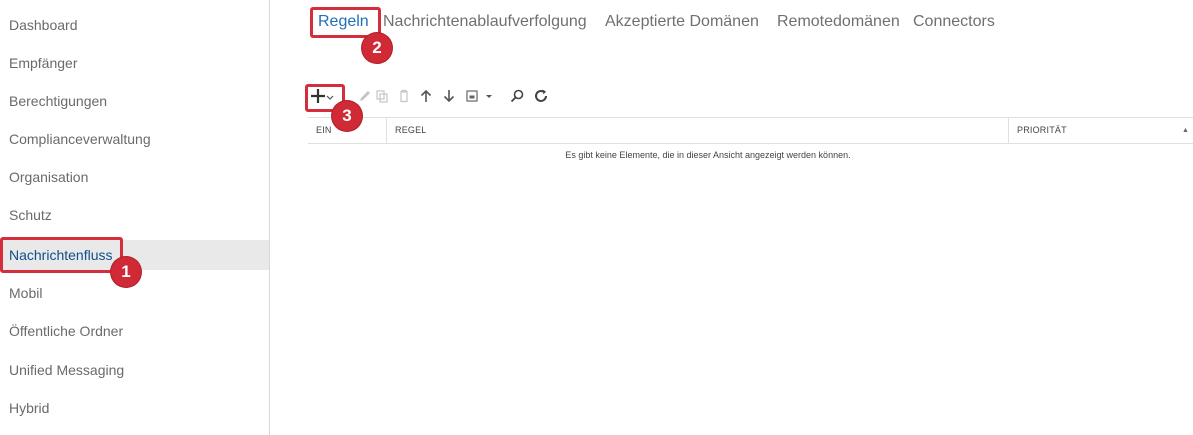  Describe the element at coordinates (1092, 130) in the screenshot. I see `column-header-prioritaet: PRIORITÄT` at that location.